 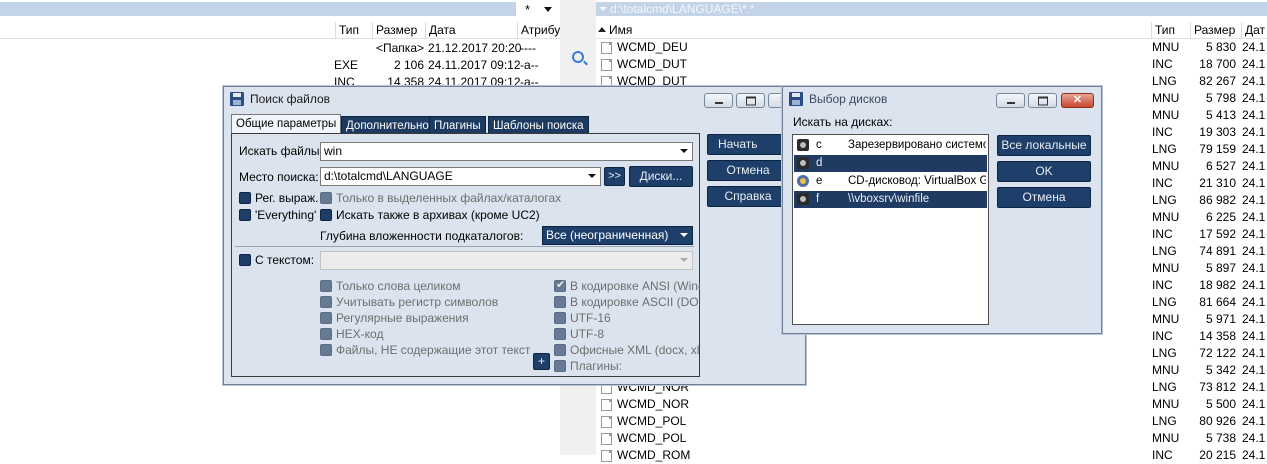 What do you see at coordinates (931, 404) in the screenshot?
I see `table-row: WCMD_NOR MNU 5 500 24.1` at bounding box center [931, 404].